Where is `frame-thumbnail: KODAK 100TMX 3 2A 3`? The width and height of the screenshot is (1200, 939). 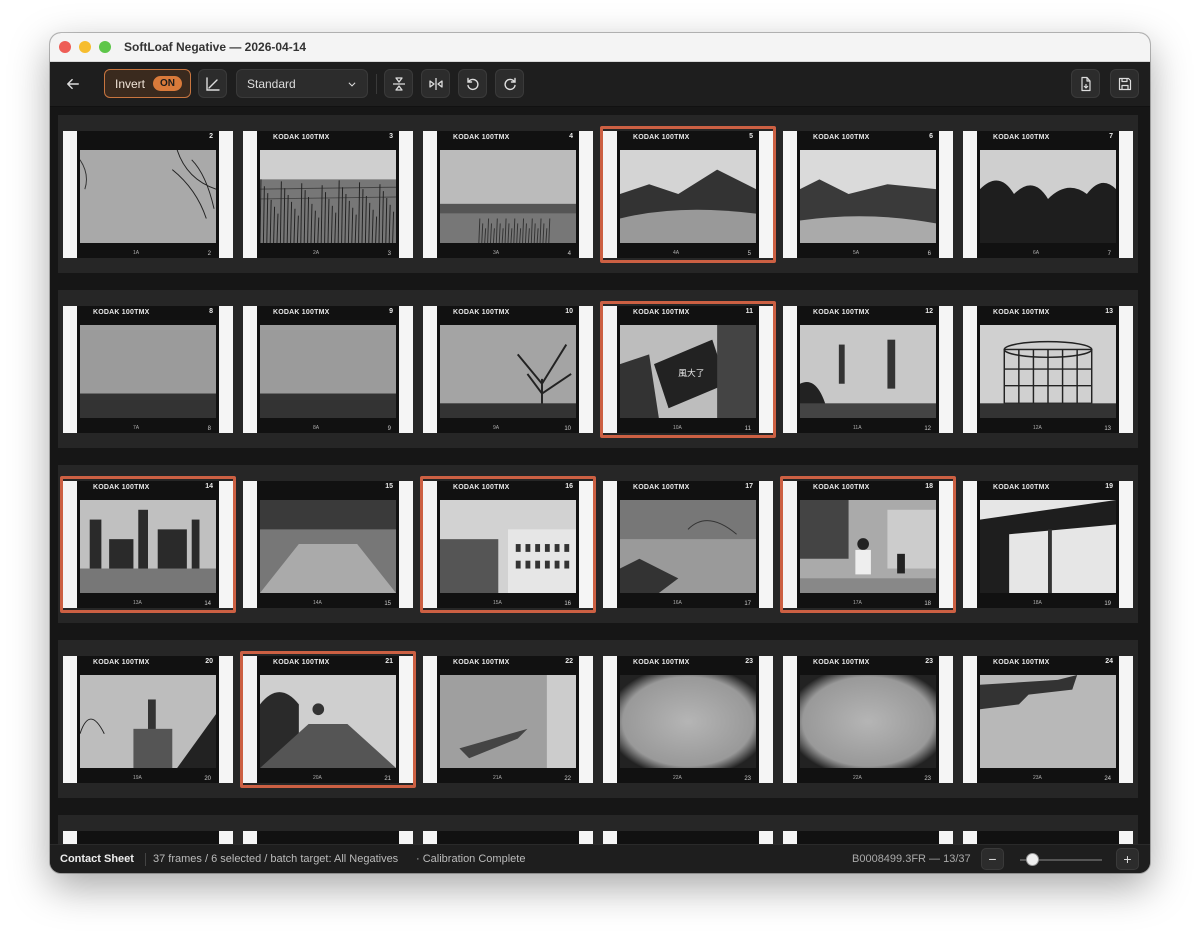 frame-thumbnail: KODAK 100TMX 3 2A 3 is located at coordinates (328, 194).